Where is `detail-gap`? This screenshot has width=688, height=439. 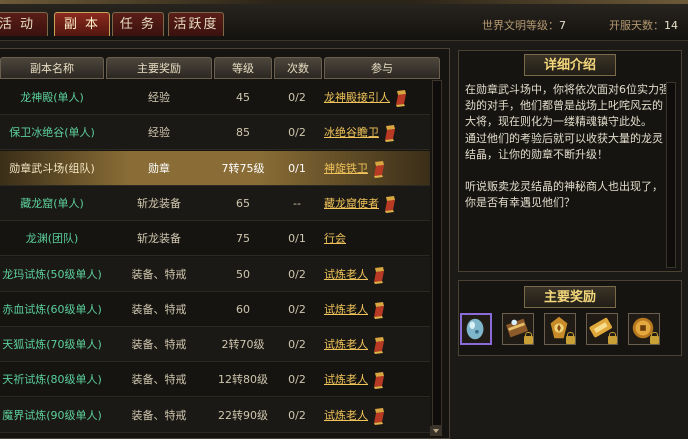 detail-gap is located at coordinates (568, 171).